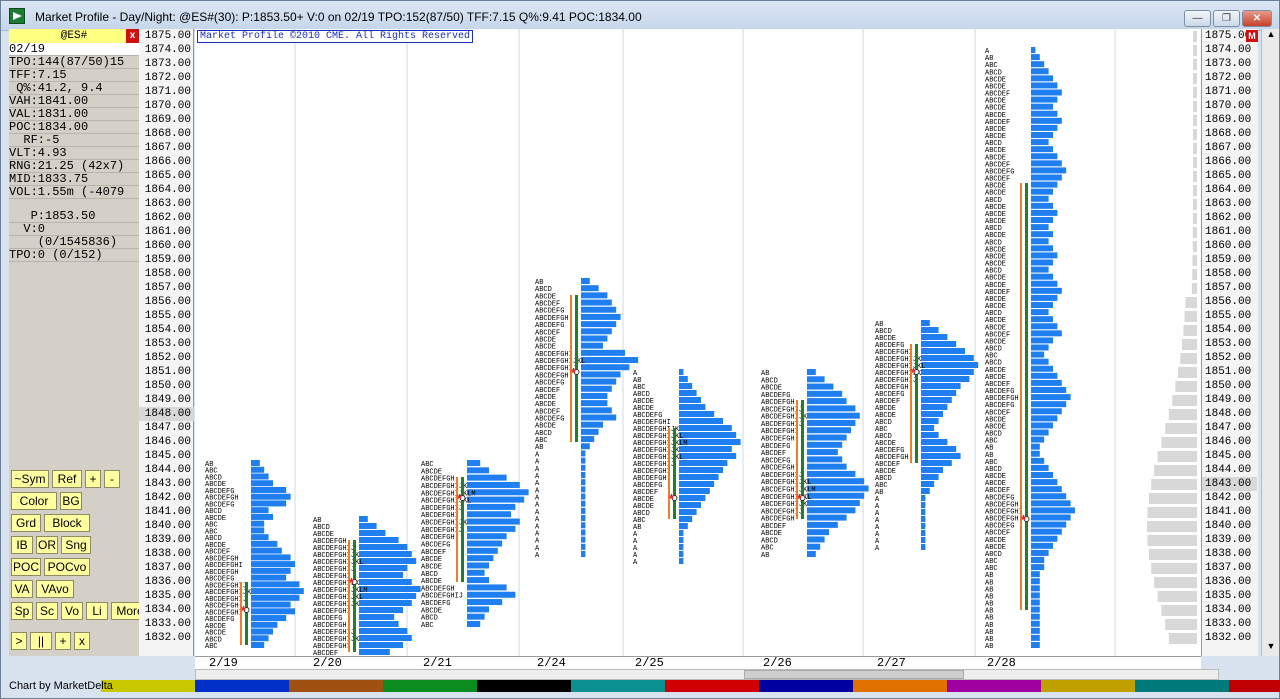 This screenshot has width=1280, height=699. I want to click on price-tick: 1867.00, so click(1228, 148).